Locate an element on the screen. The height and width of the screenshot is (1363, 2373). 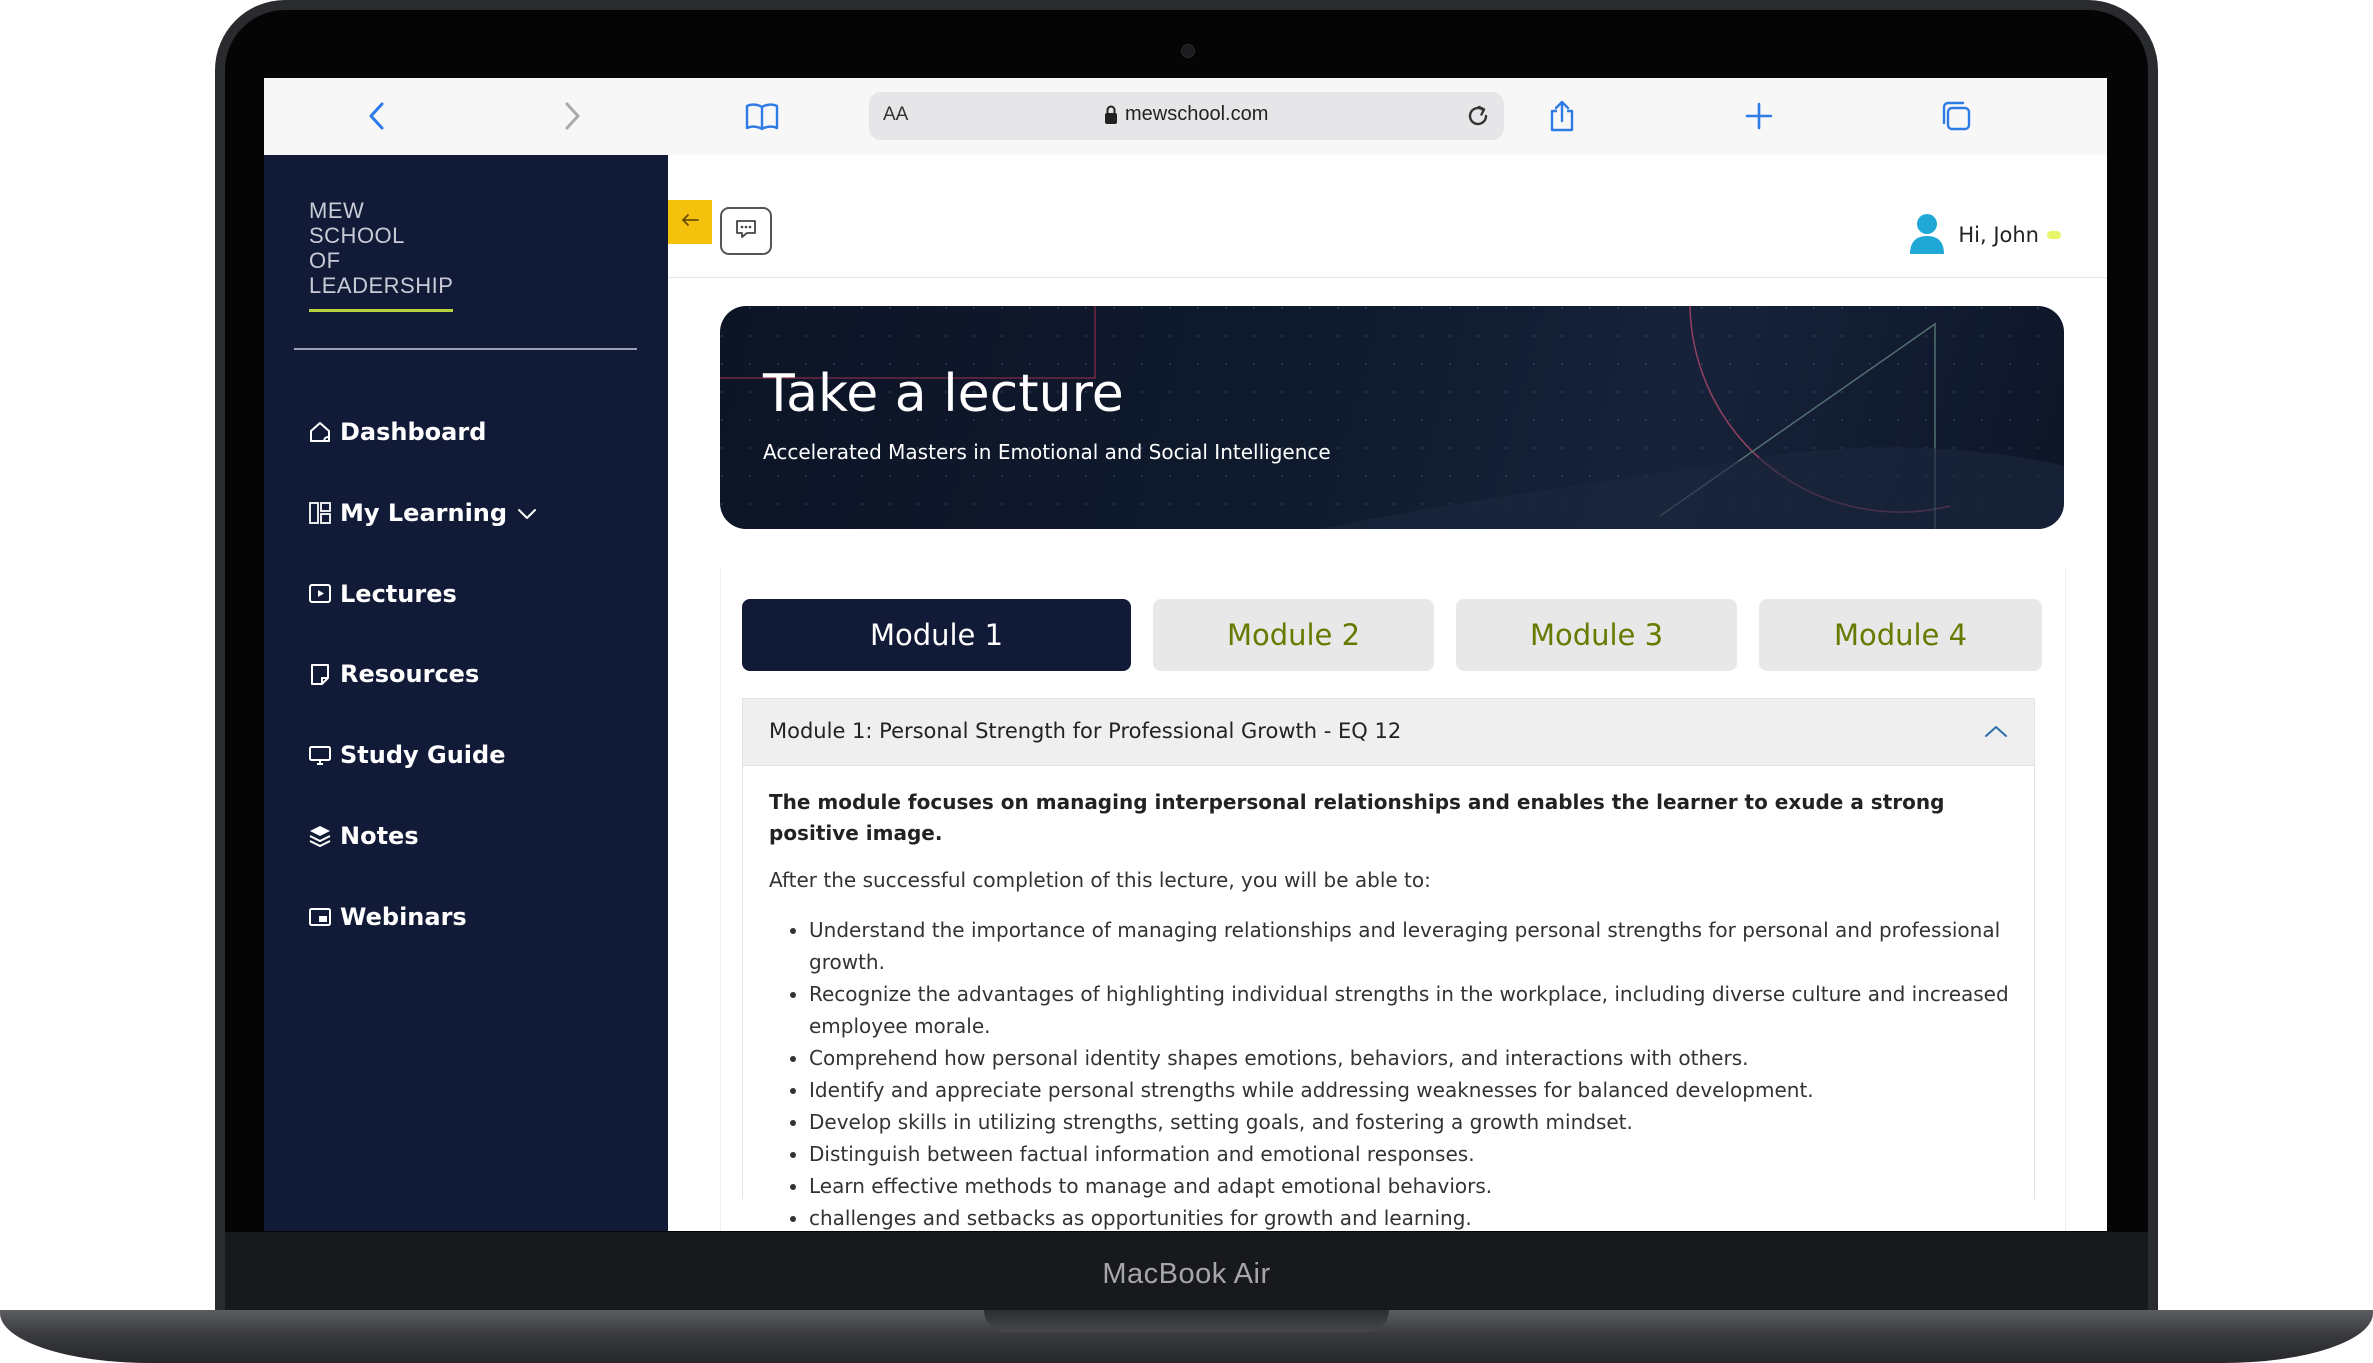
hero-title: Take a lecture is located at coordinates (943, 394).